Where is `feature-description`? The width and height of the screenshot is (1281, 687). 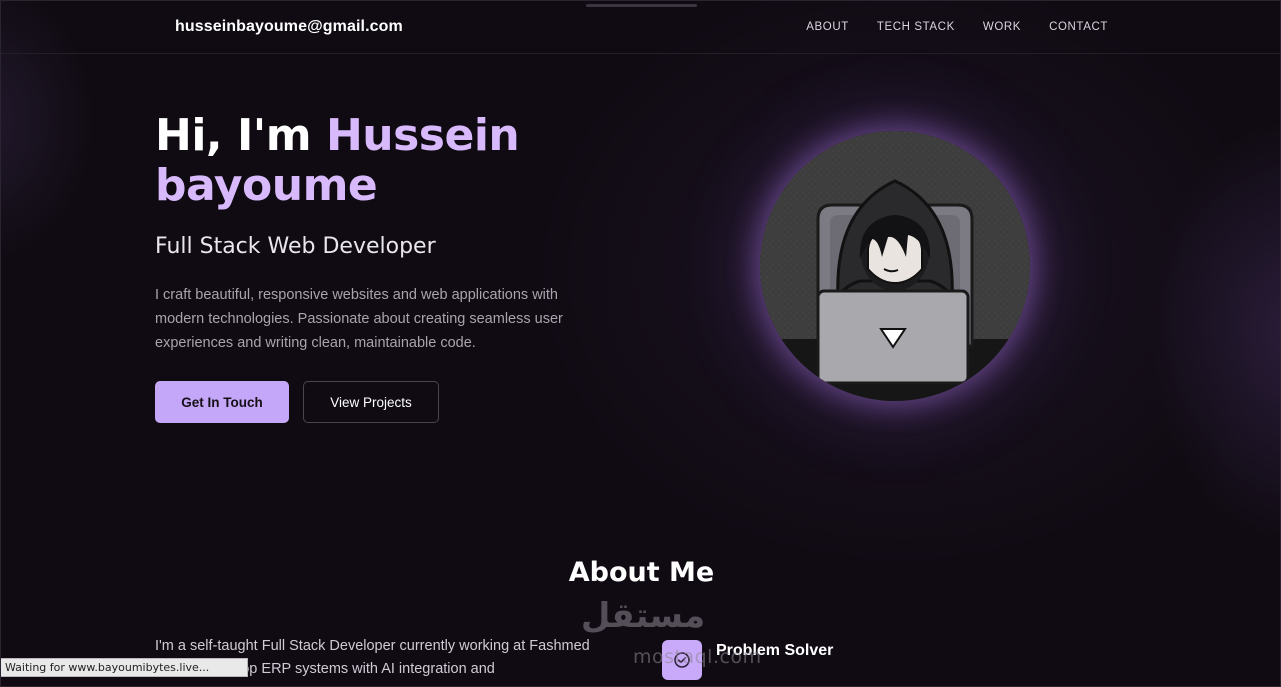
feature-description is located at coordinates (906, 679).